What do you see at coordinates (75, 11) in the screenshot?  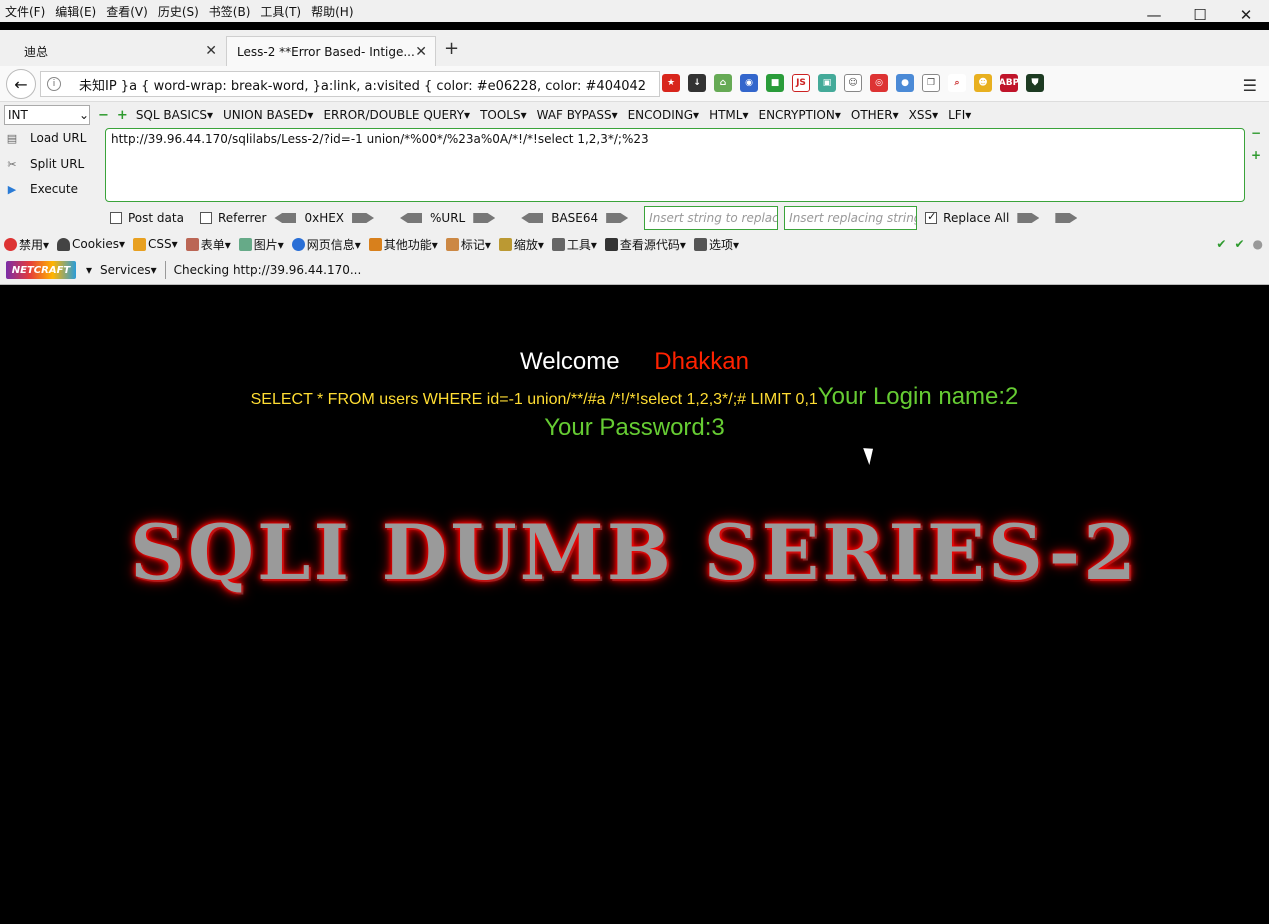 I see `menu-edit: 编辑(E)` at bounding box center [75, 11].